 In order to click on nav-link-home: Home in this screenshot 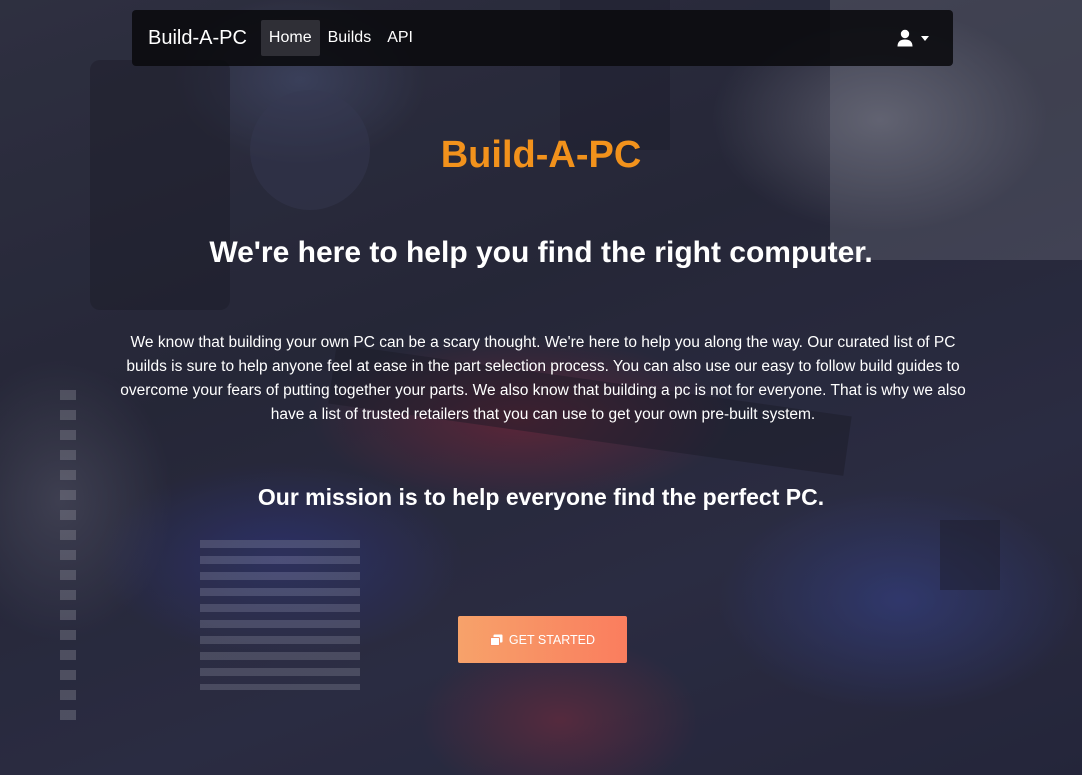, I will do `click(290, 38)`.